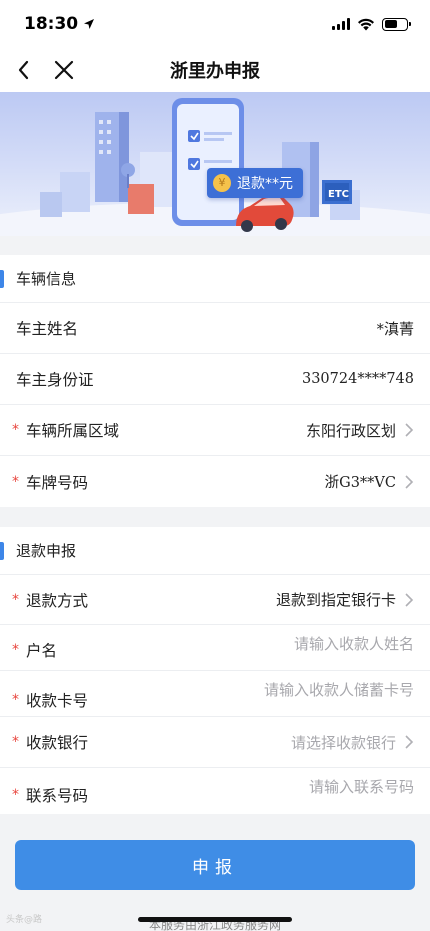 The image size is (430, 931). What do you see at coordinates (215, 742) in the screenshot?
I see `bank-row: * 收款银行 请选择收款银行` at bounding box center [215, 742].